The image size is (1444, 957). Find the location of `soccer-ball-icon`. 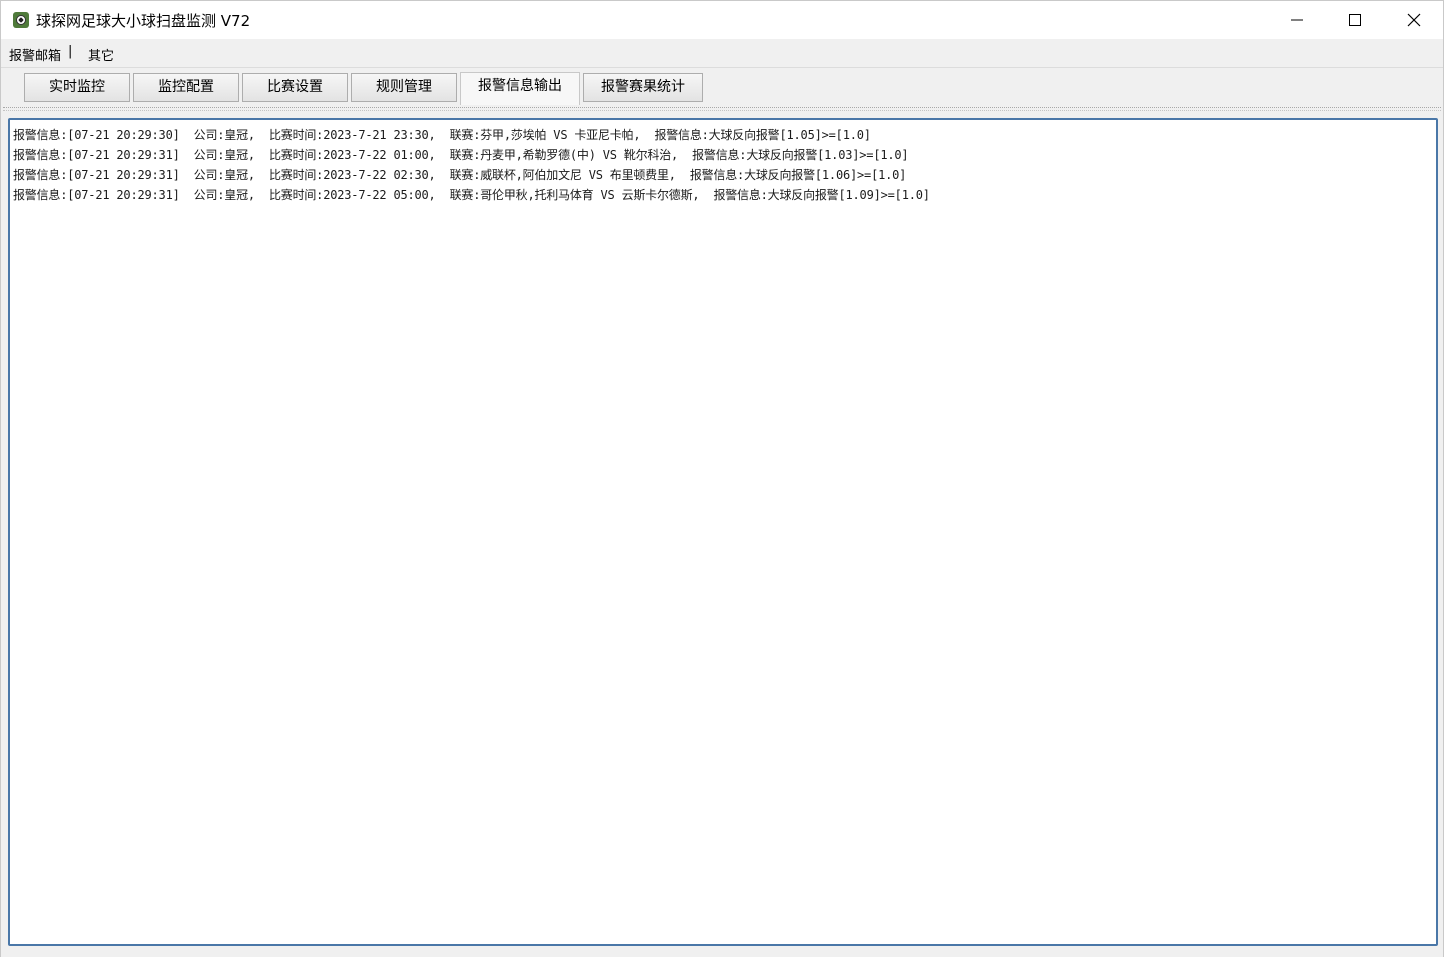

soccer-ball-icon is located at coordinates (21, 20).